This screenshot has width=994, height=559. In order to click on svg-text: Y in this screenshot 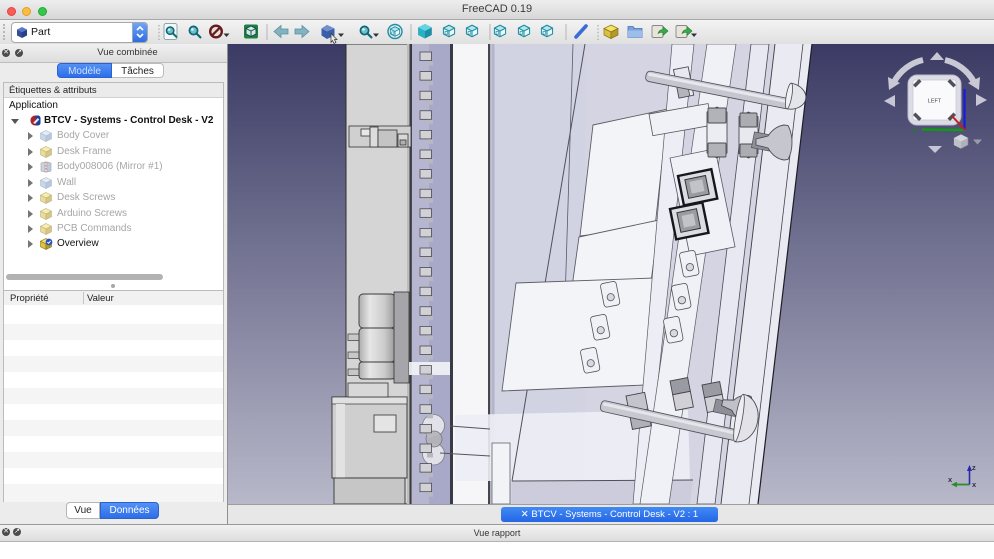, I will do `click(914, 131)`.